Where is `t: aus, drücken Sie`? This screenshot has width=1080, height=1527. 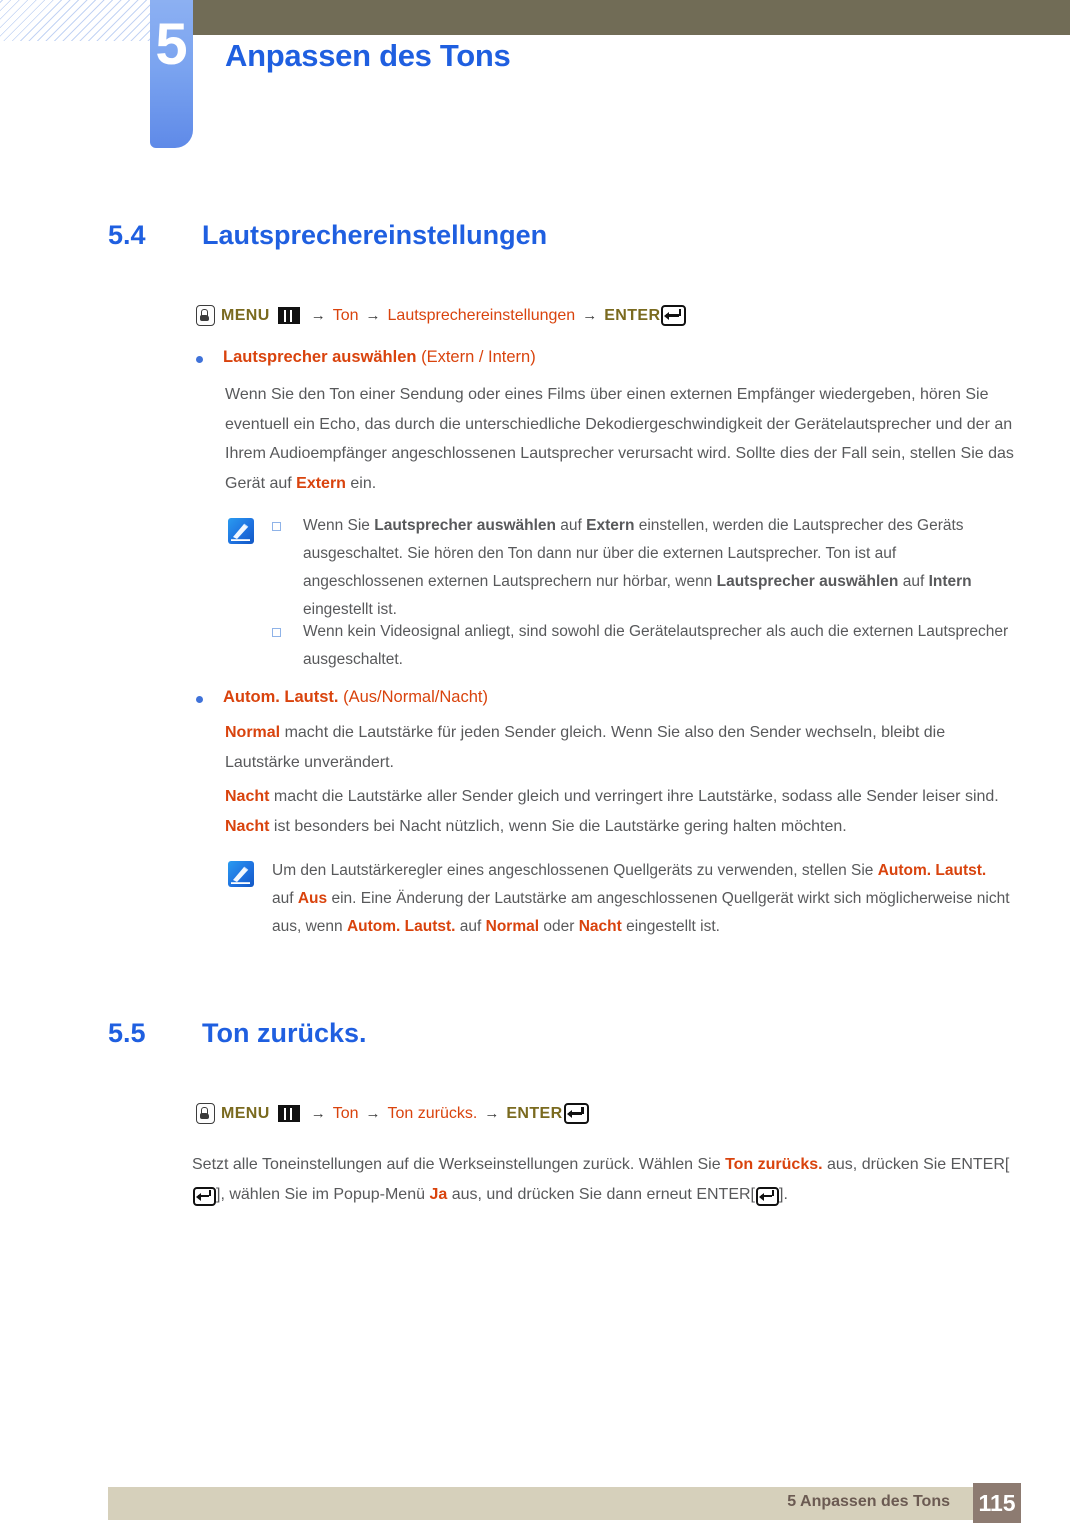
t: aus, drücken Sie is located at coordinates (886, 1164).